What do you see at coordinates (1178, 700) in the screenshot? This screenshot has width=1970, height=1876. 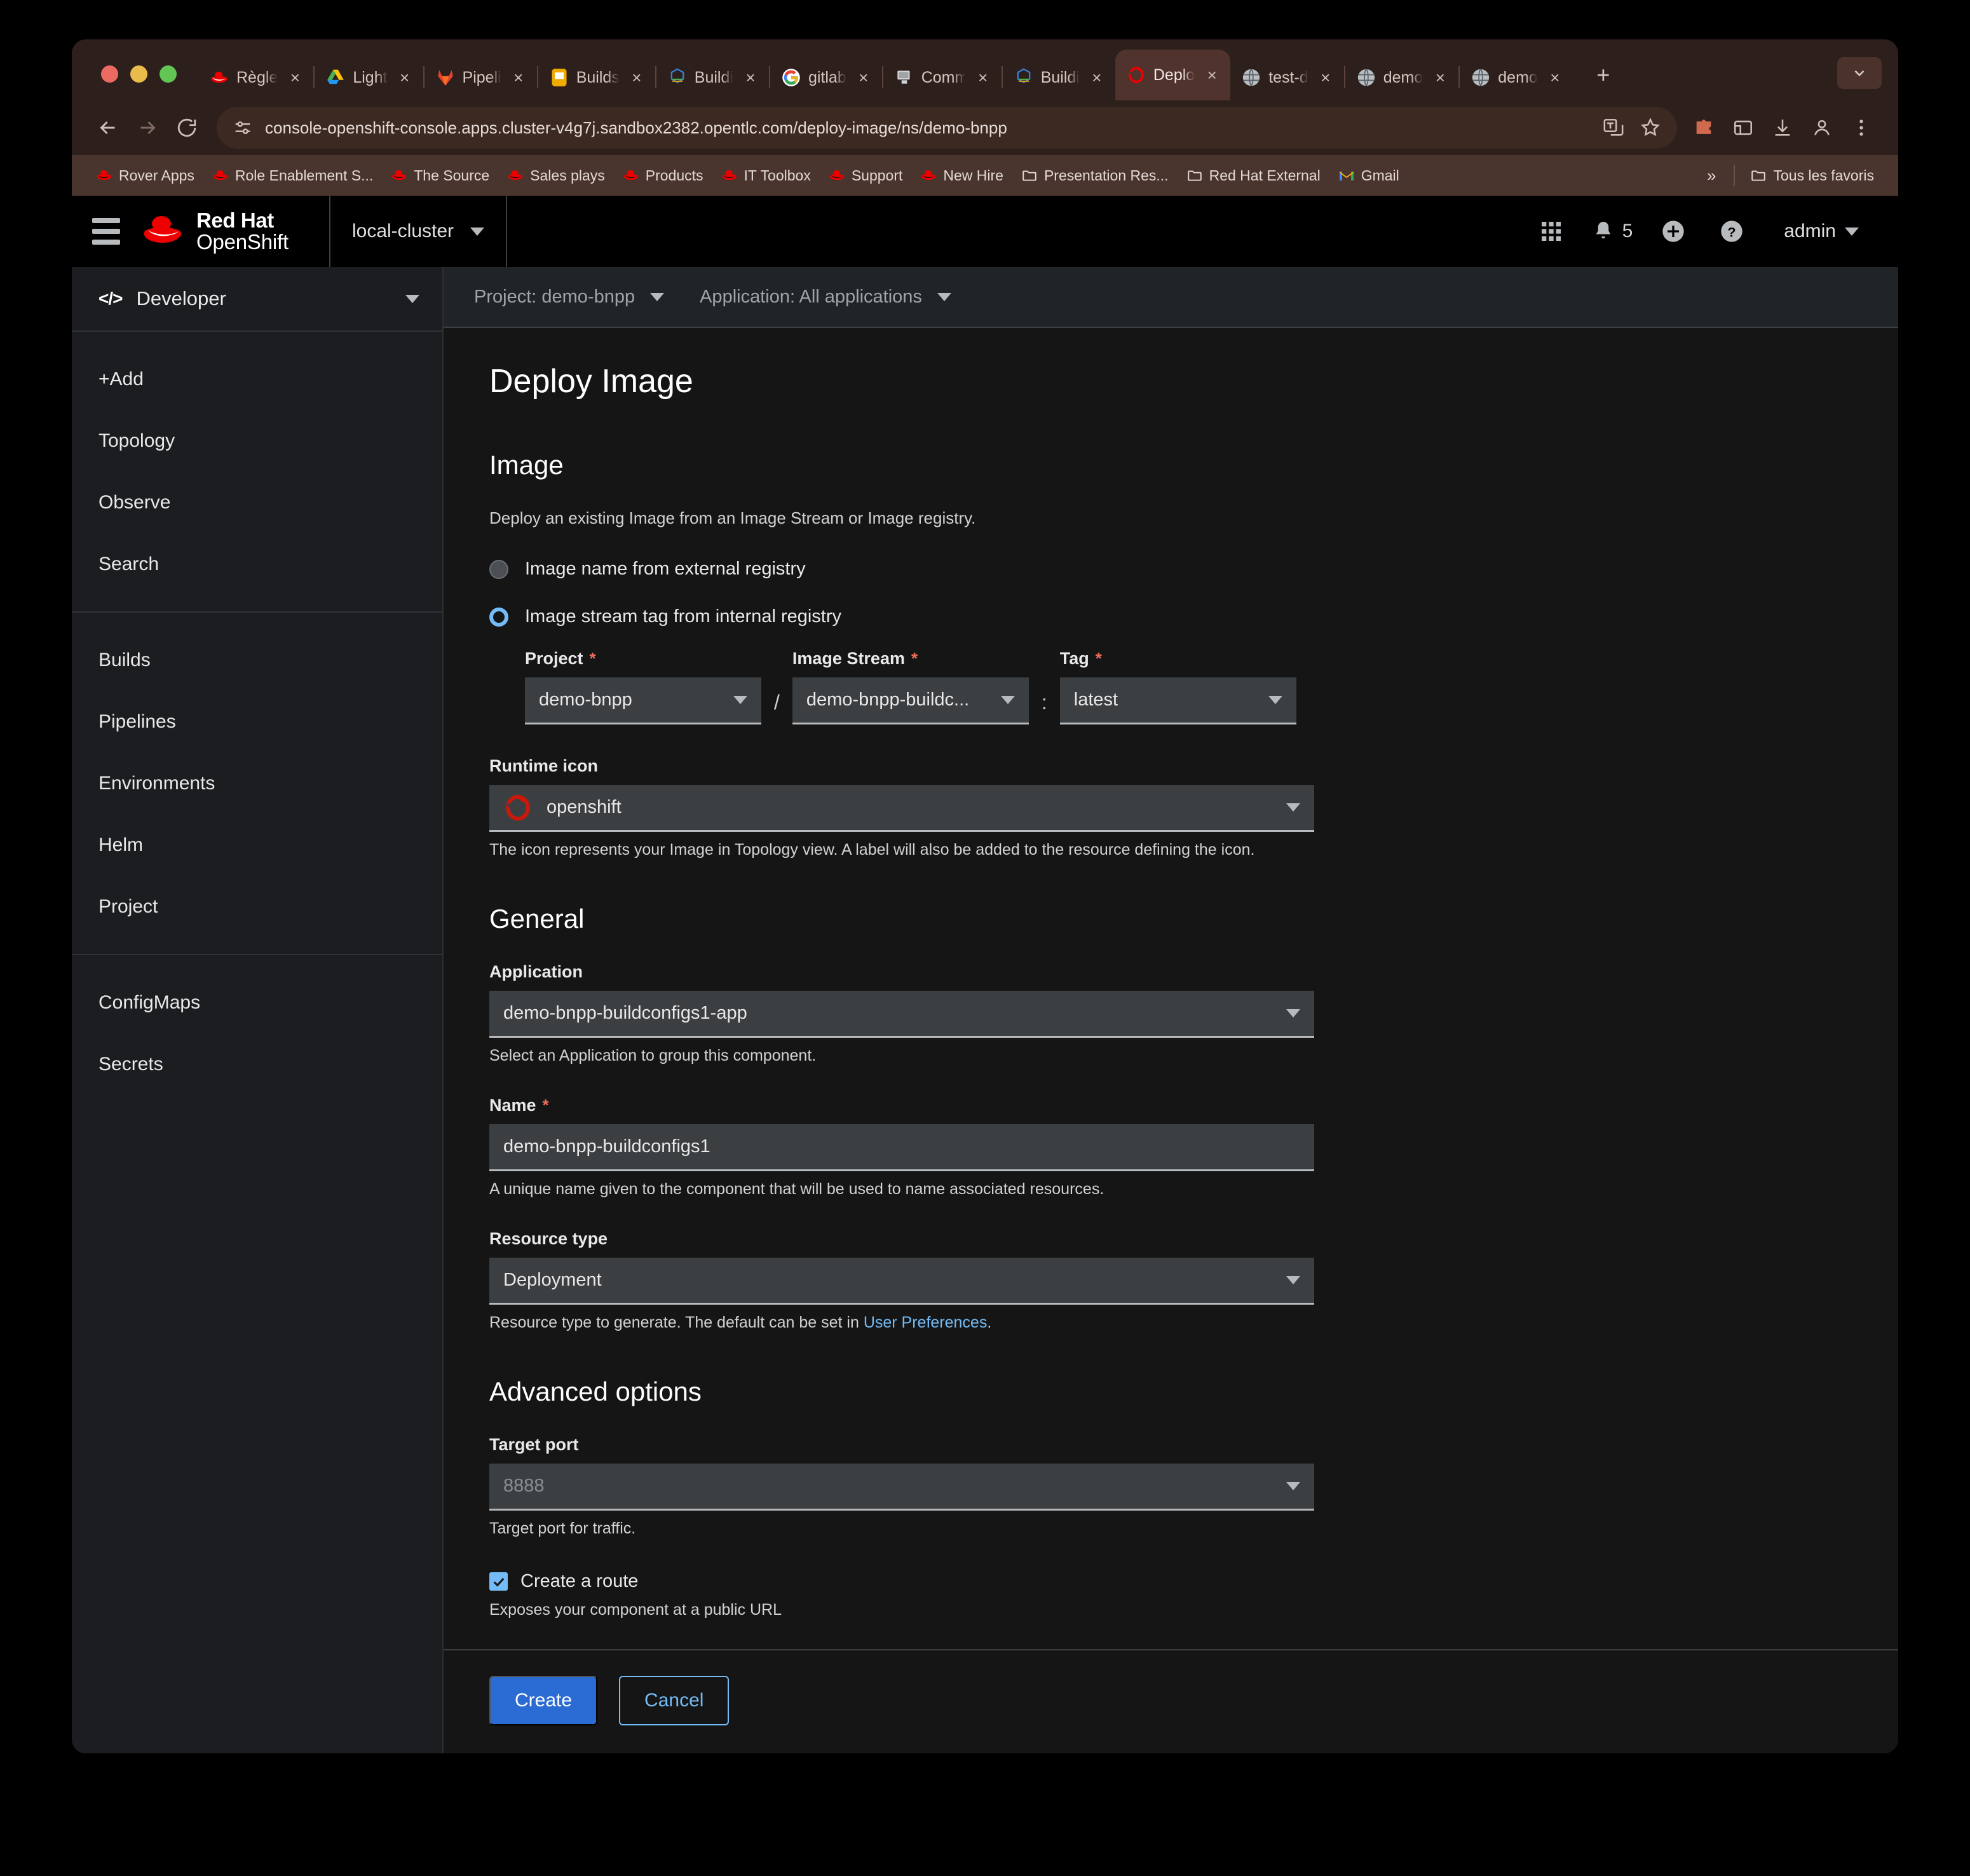 I see `tag-select: latest` at bounding box center [1178, 700].